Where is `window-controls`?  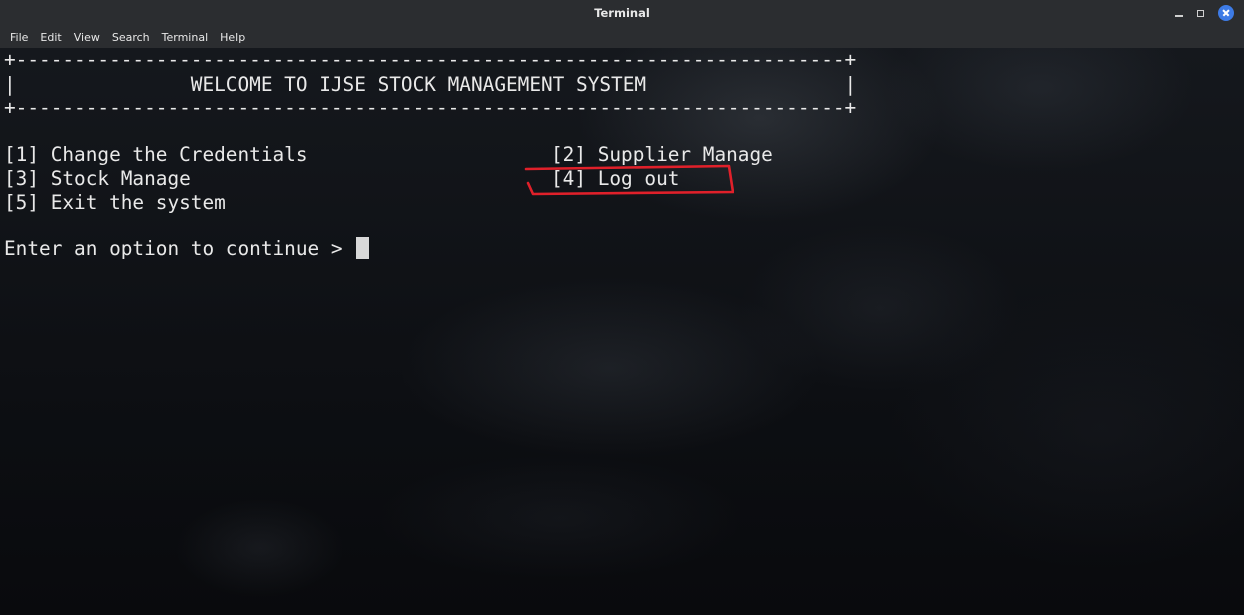
window-controls is located at coordinates (1204, 13).